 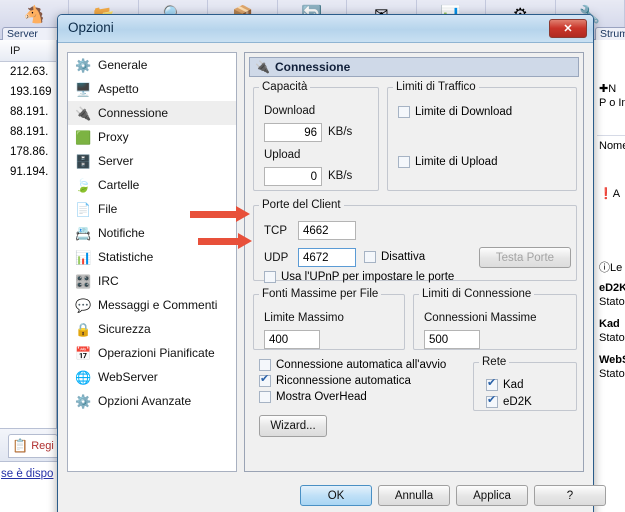 I want to click on server-row: 91.194., so click(x=28, y=172).